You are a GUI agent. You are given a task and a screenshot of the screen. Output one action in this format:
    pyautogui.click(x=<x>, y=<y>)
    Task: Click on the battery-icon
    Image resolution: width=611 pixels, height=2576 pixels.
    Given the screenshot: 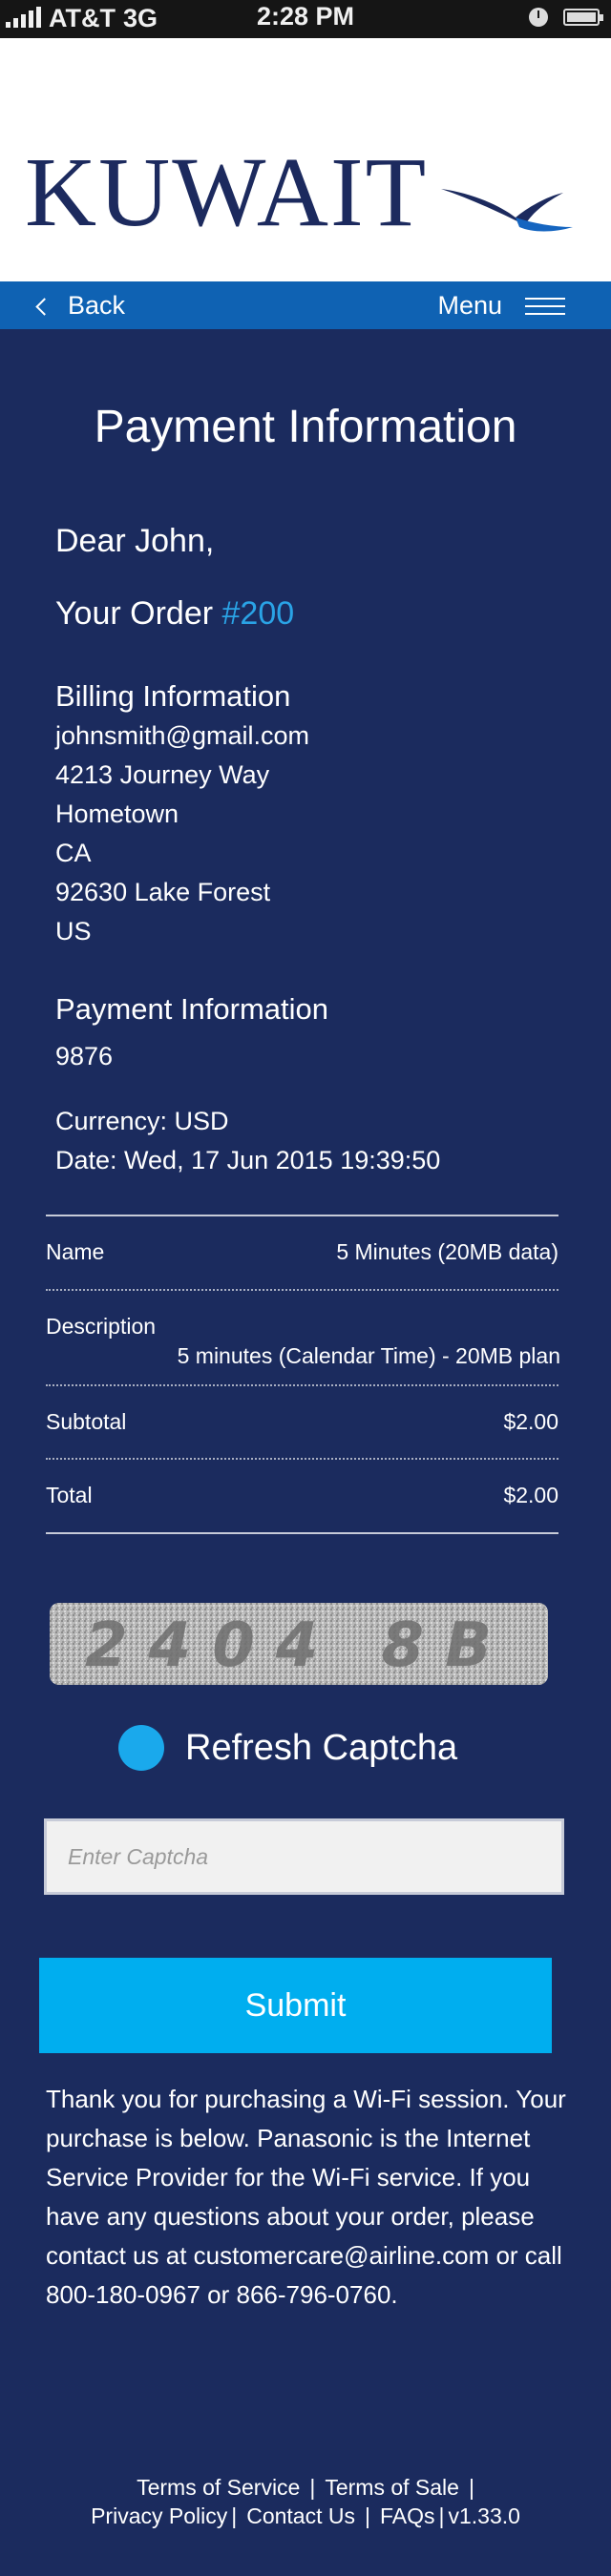 What is the action you would take?
    pyautogui.click(x=583, y=17)
    